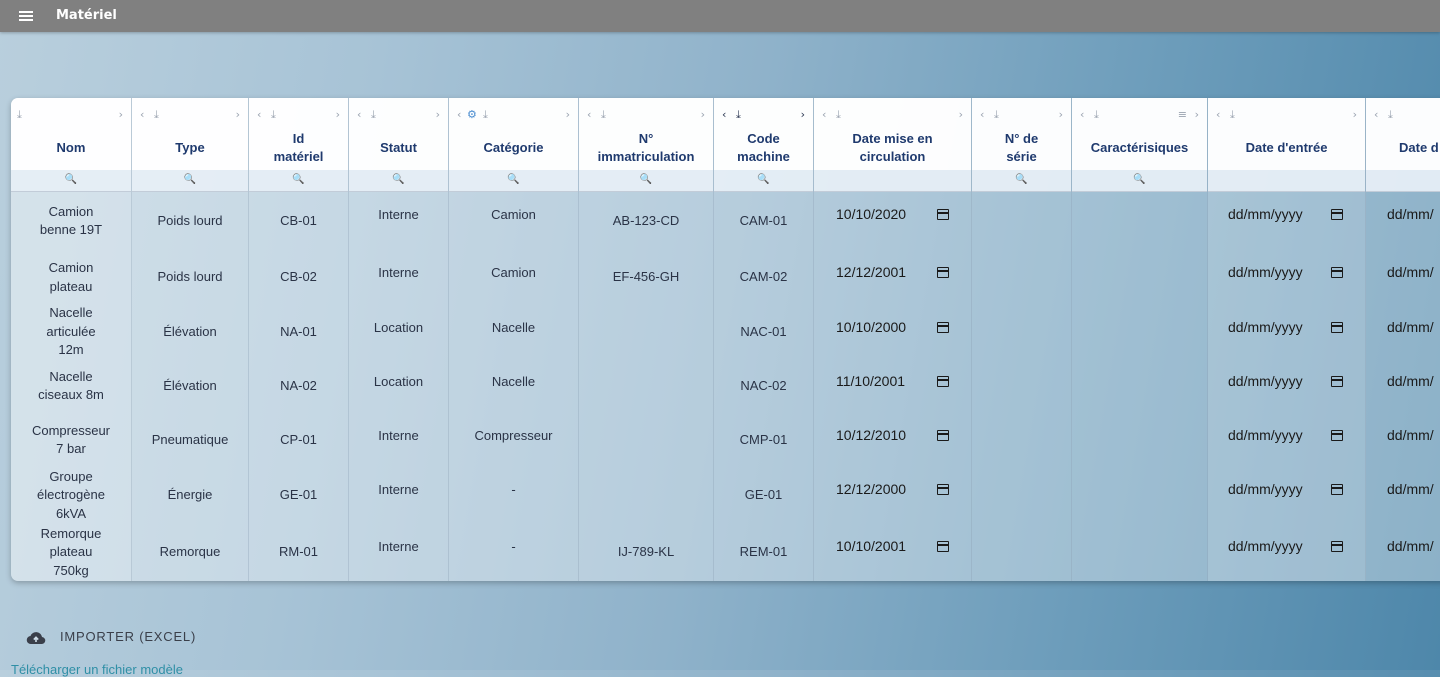 This screenshot has width=1440, height=677. Describe the element at coordinates (398, 181) in the screenshot. I see `filter-statut: 🔍` at that location.